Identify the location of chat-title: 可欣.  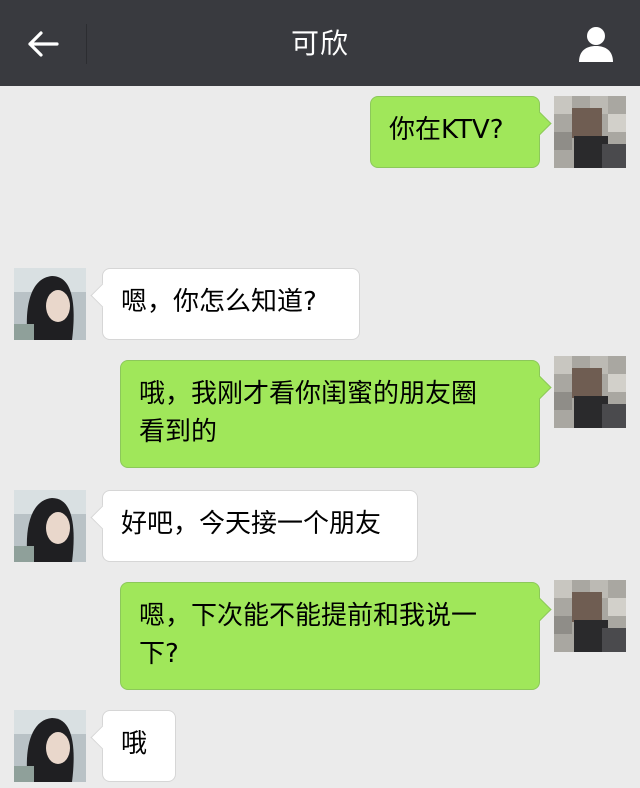
(319, 43).